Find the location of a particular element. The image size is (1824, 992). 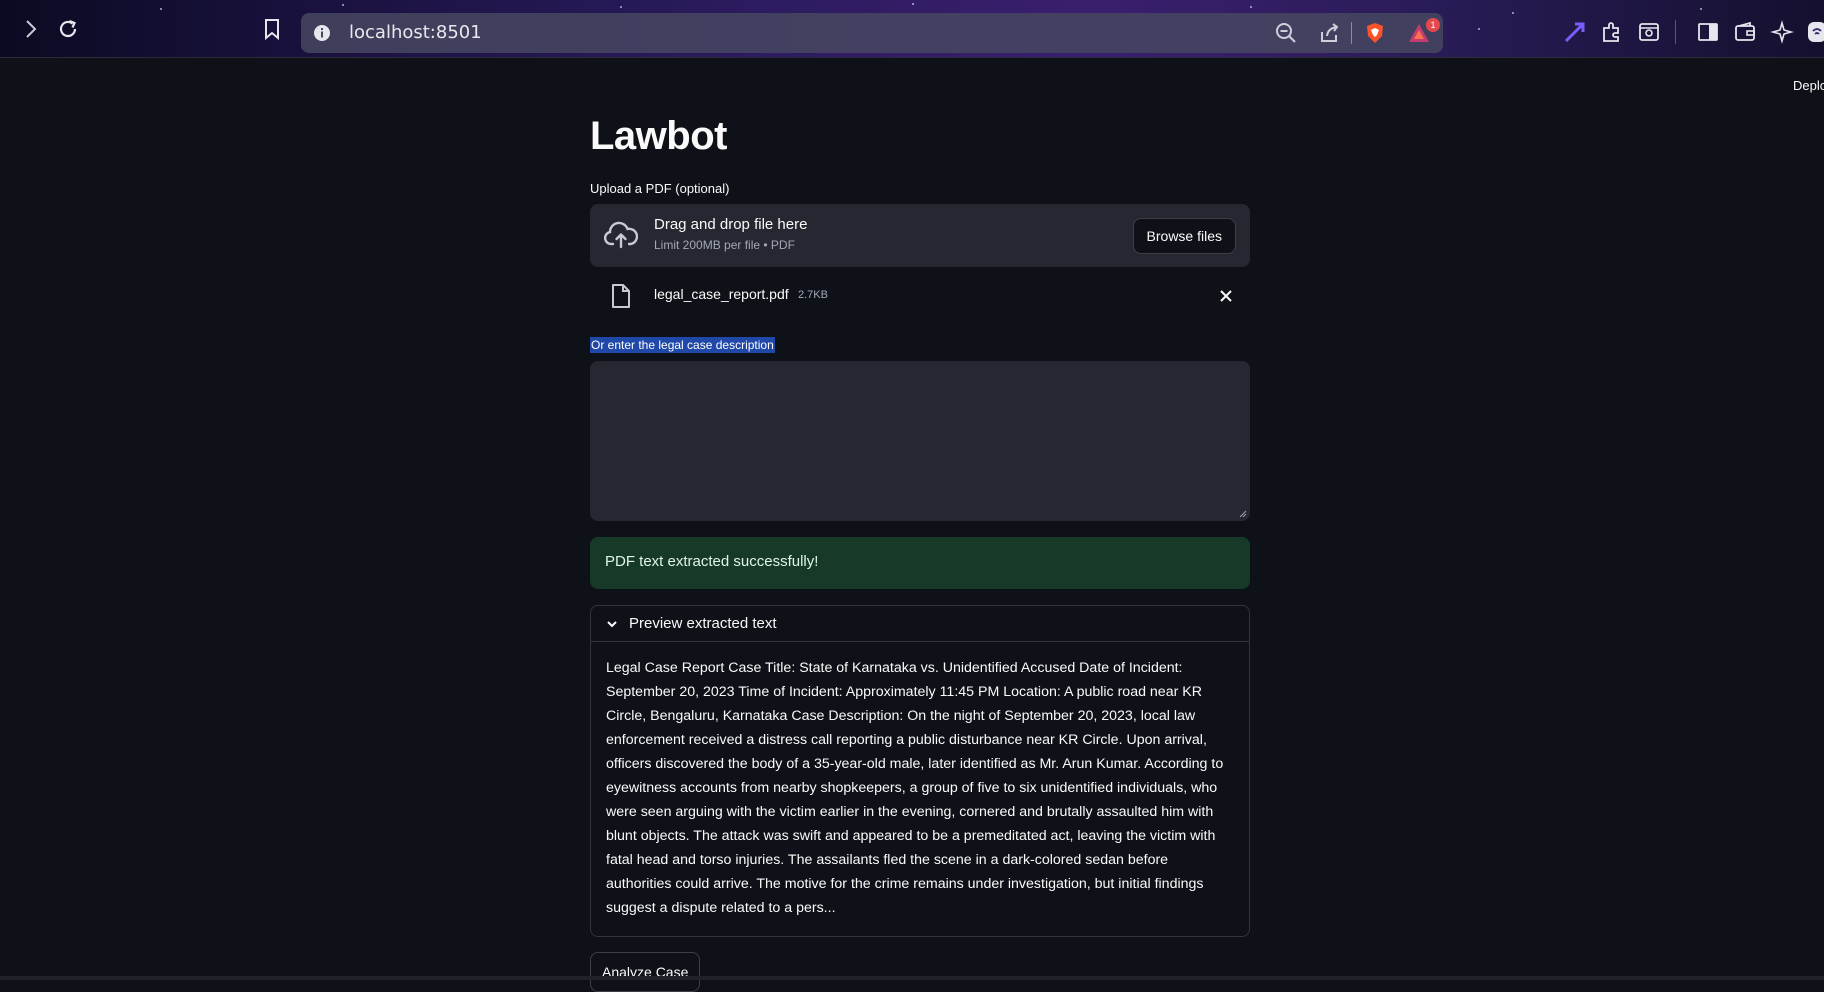

browse-files-button: Browse files is located at coordinates (1184, 236).